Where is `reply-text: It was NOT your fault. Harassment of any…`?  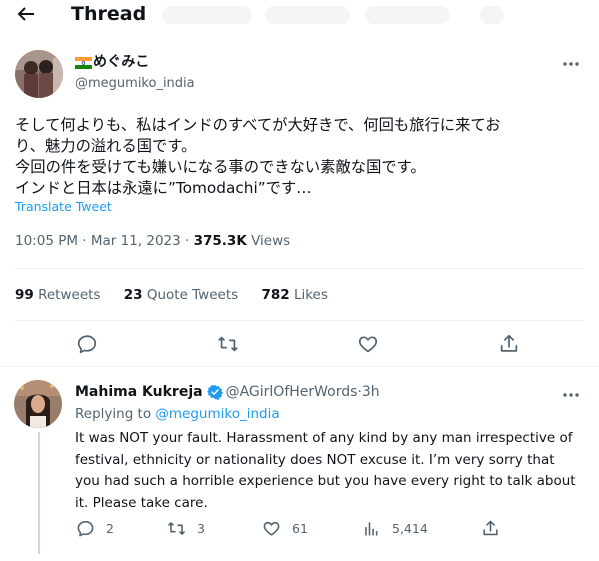 reply-text: It was NOT your fault. Harassment of any… is located at coordinates (330, 471).